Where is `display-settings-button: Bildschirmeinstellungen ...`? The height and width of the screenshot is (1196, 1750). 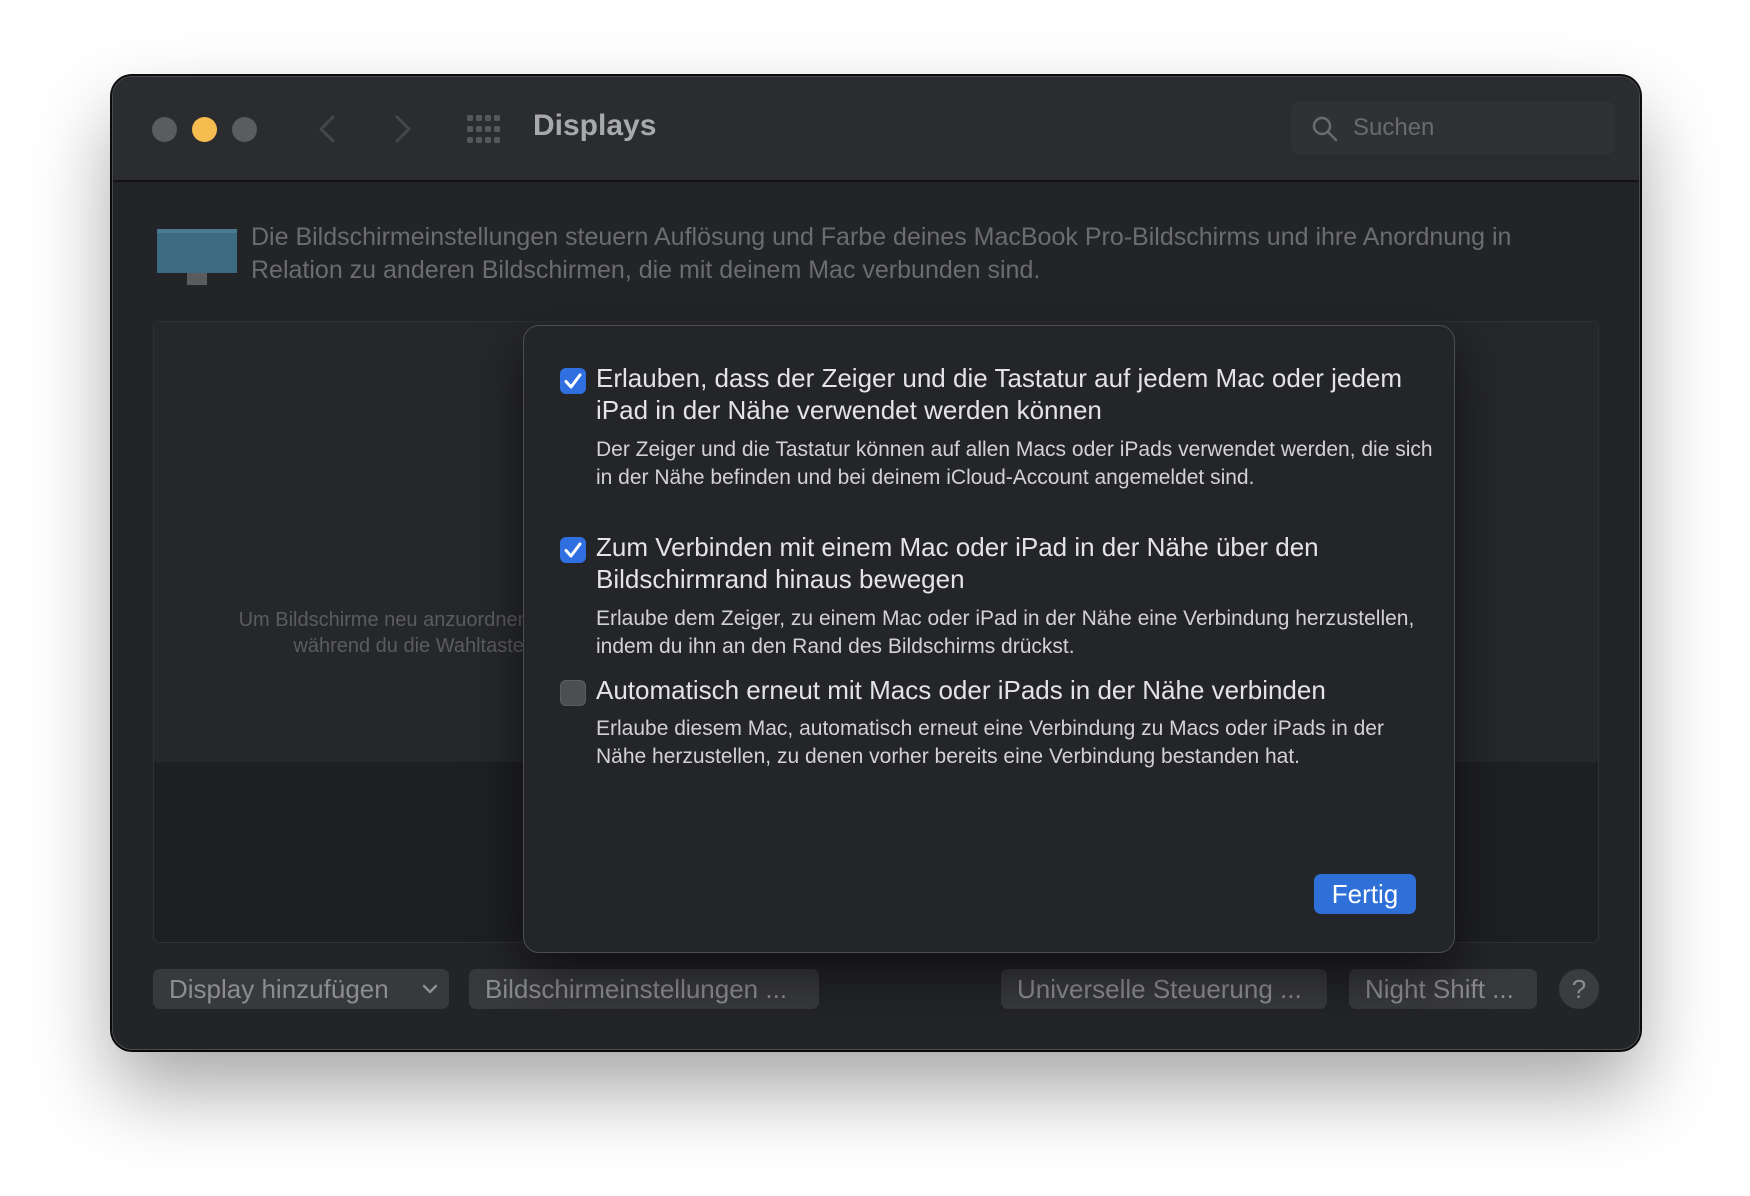
display-settings-button: Bildschirmeinstellungen ... is located at coordinates (644, 989).